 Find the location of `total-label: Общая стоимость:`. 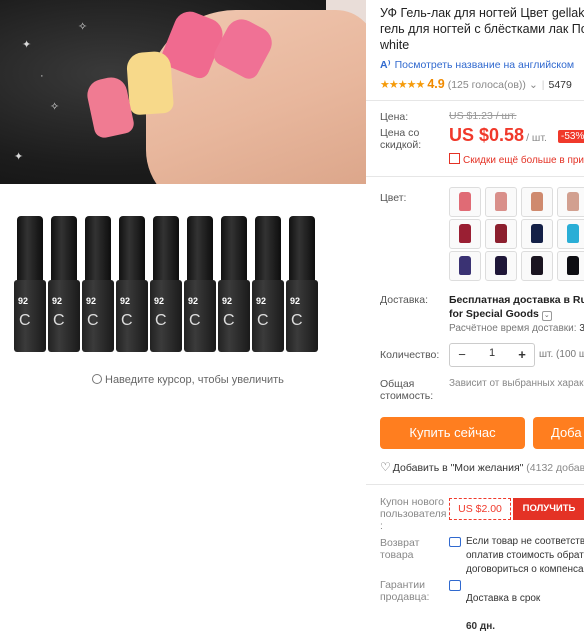

total-label: Общая стоимость: is located at coordinates (407, 390).